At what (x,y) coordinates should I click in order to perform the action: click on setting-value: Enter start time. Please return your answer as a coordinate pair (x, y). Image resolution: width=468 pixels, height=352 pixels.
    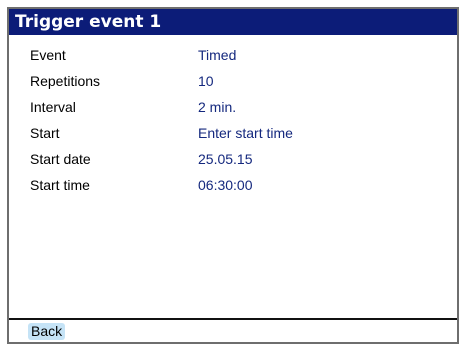
    Looking at the image, I should click on (245, 133).